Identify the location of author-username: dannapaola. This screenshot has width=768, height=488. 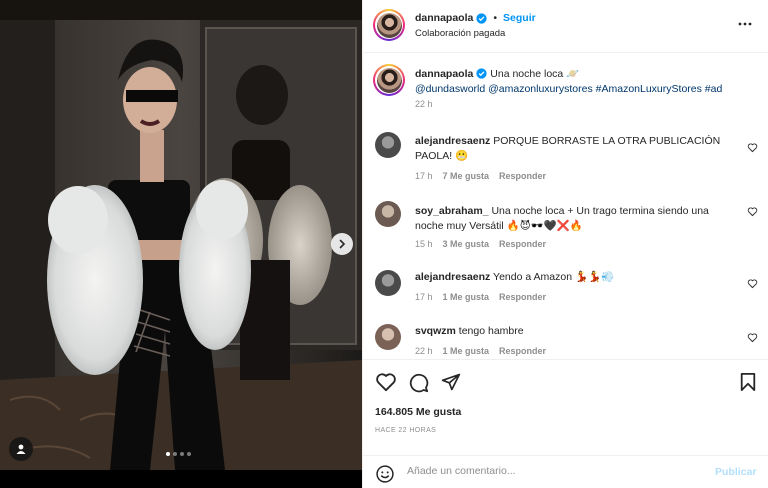
(444, 18).